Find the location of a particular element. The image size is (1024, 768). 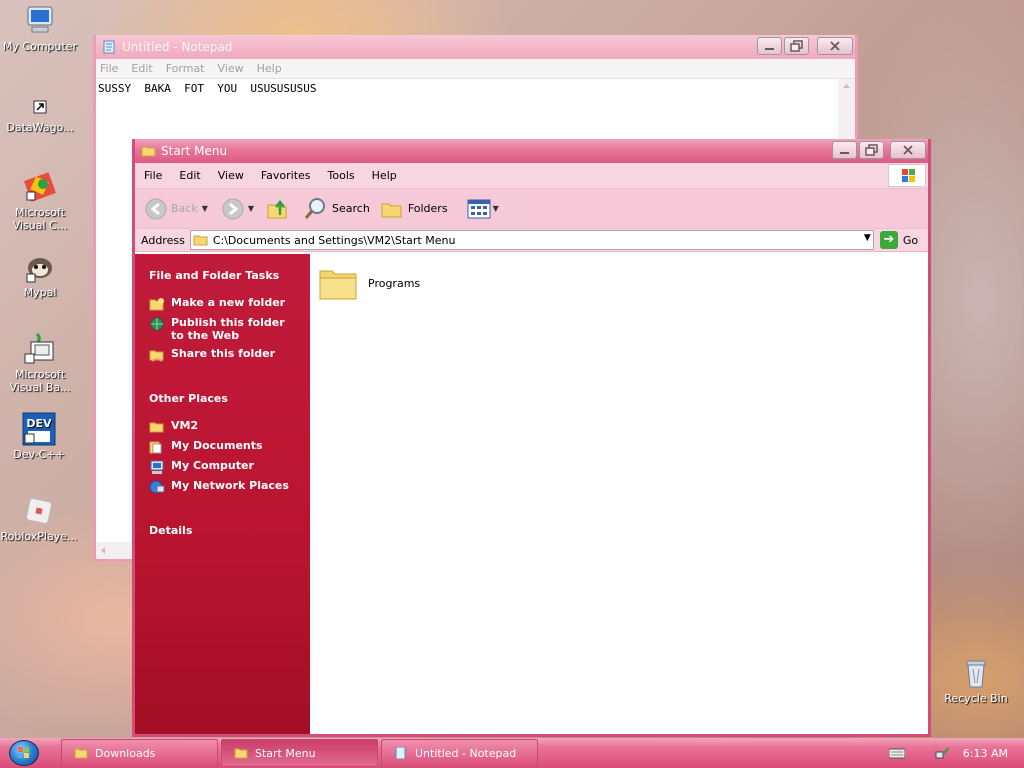

my-computer-icon is located at coordinates (157, 467).